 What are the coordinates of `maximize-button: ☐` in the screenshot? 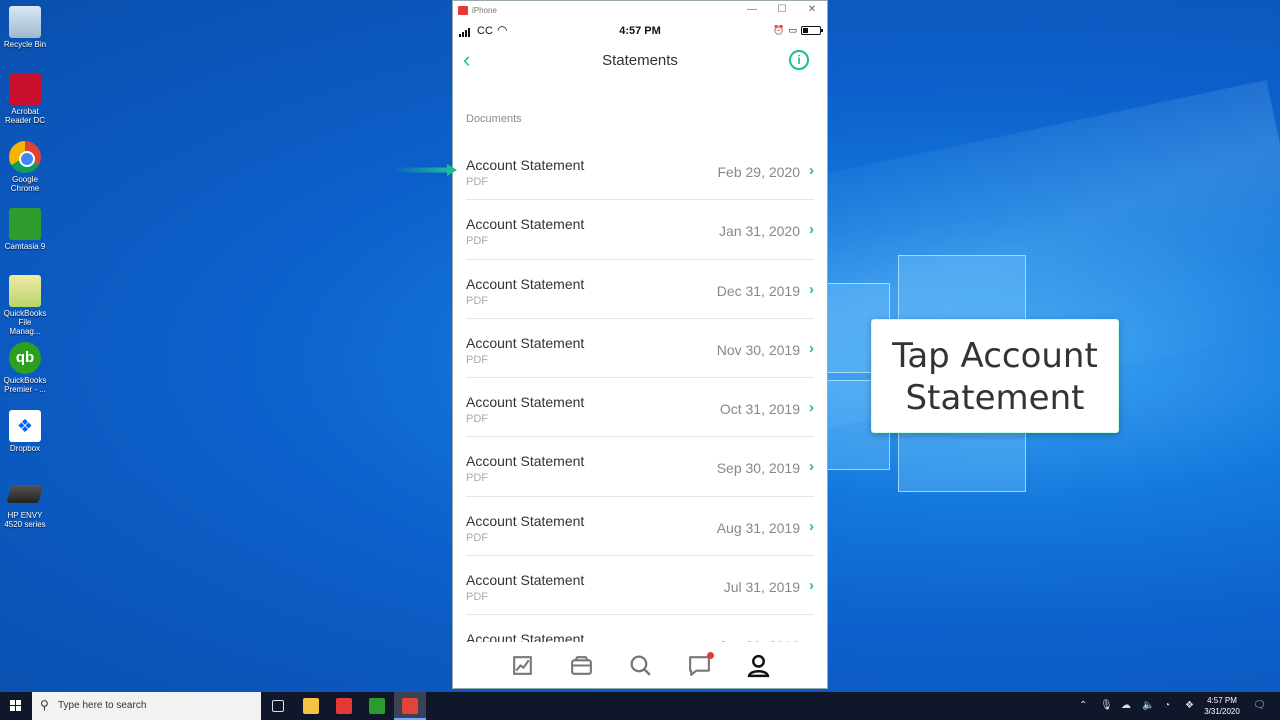 It's located at (782, 9).